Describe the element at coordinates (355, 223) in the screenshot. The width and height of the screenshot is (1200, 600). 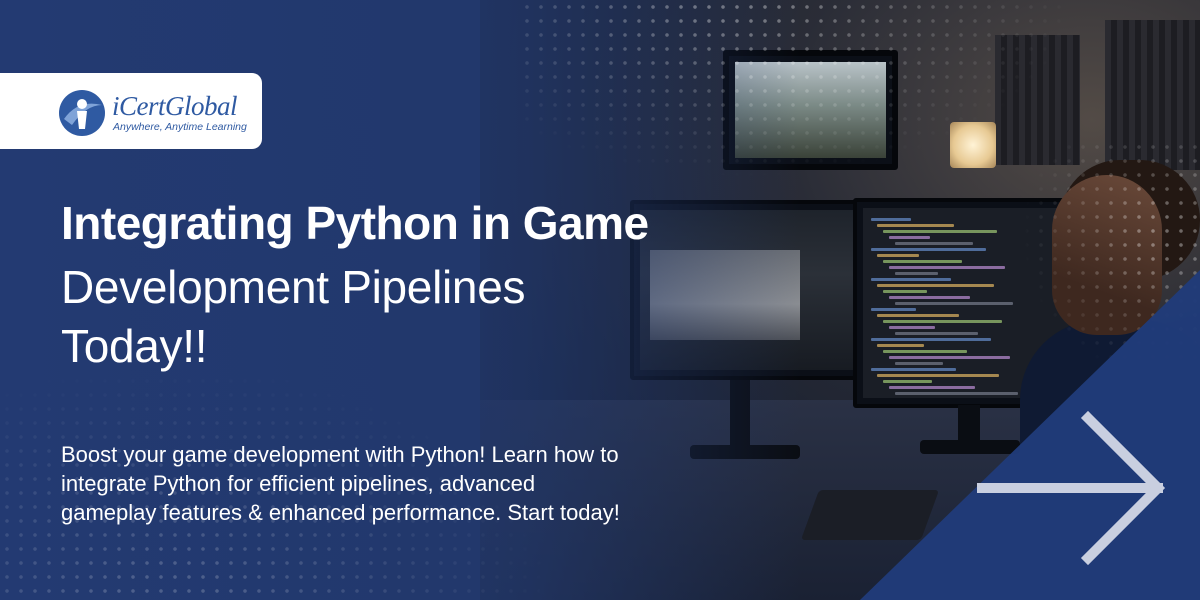
I see `headline-line-1: Integrating Python in Game` at that location.